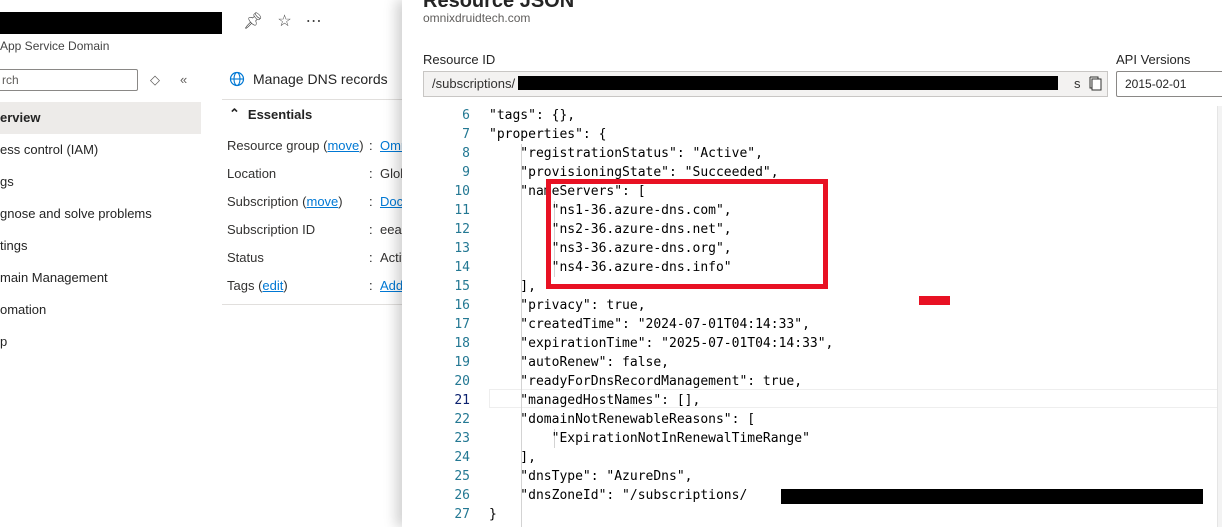 Image resolution: width=1222 pixels, height=527 pixels. Describe the element at coordinates (462, 210) in the screenshot. I see `line-number: 11` at that location.